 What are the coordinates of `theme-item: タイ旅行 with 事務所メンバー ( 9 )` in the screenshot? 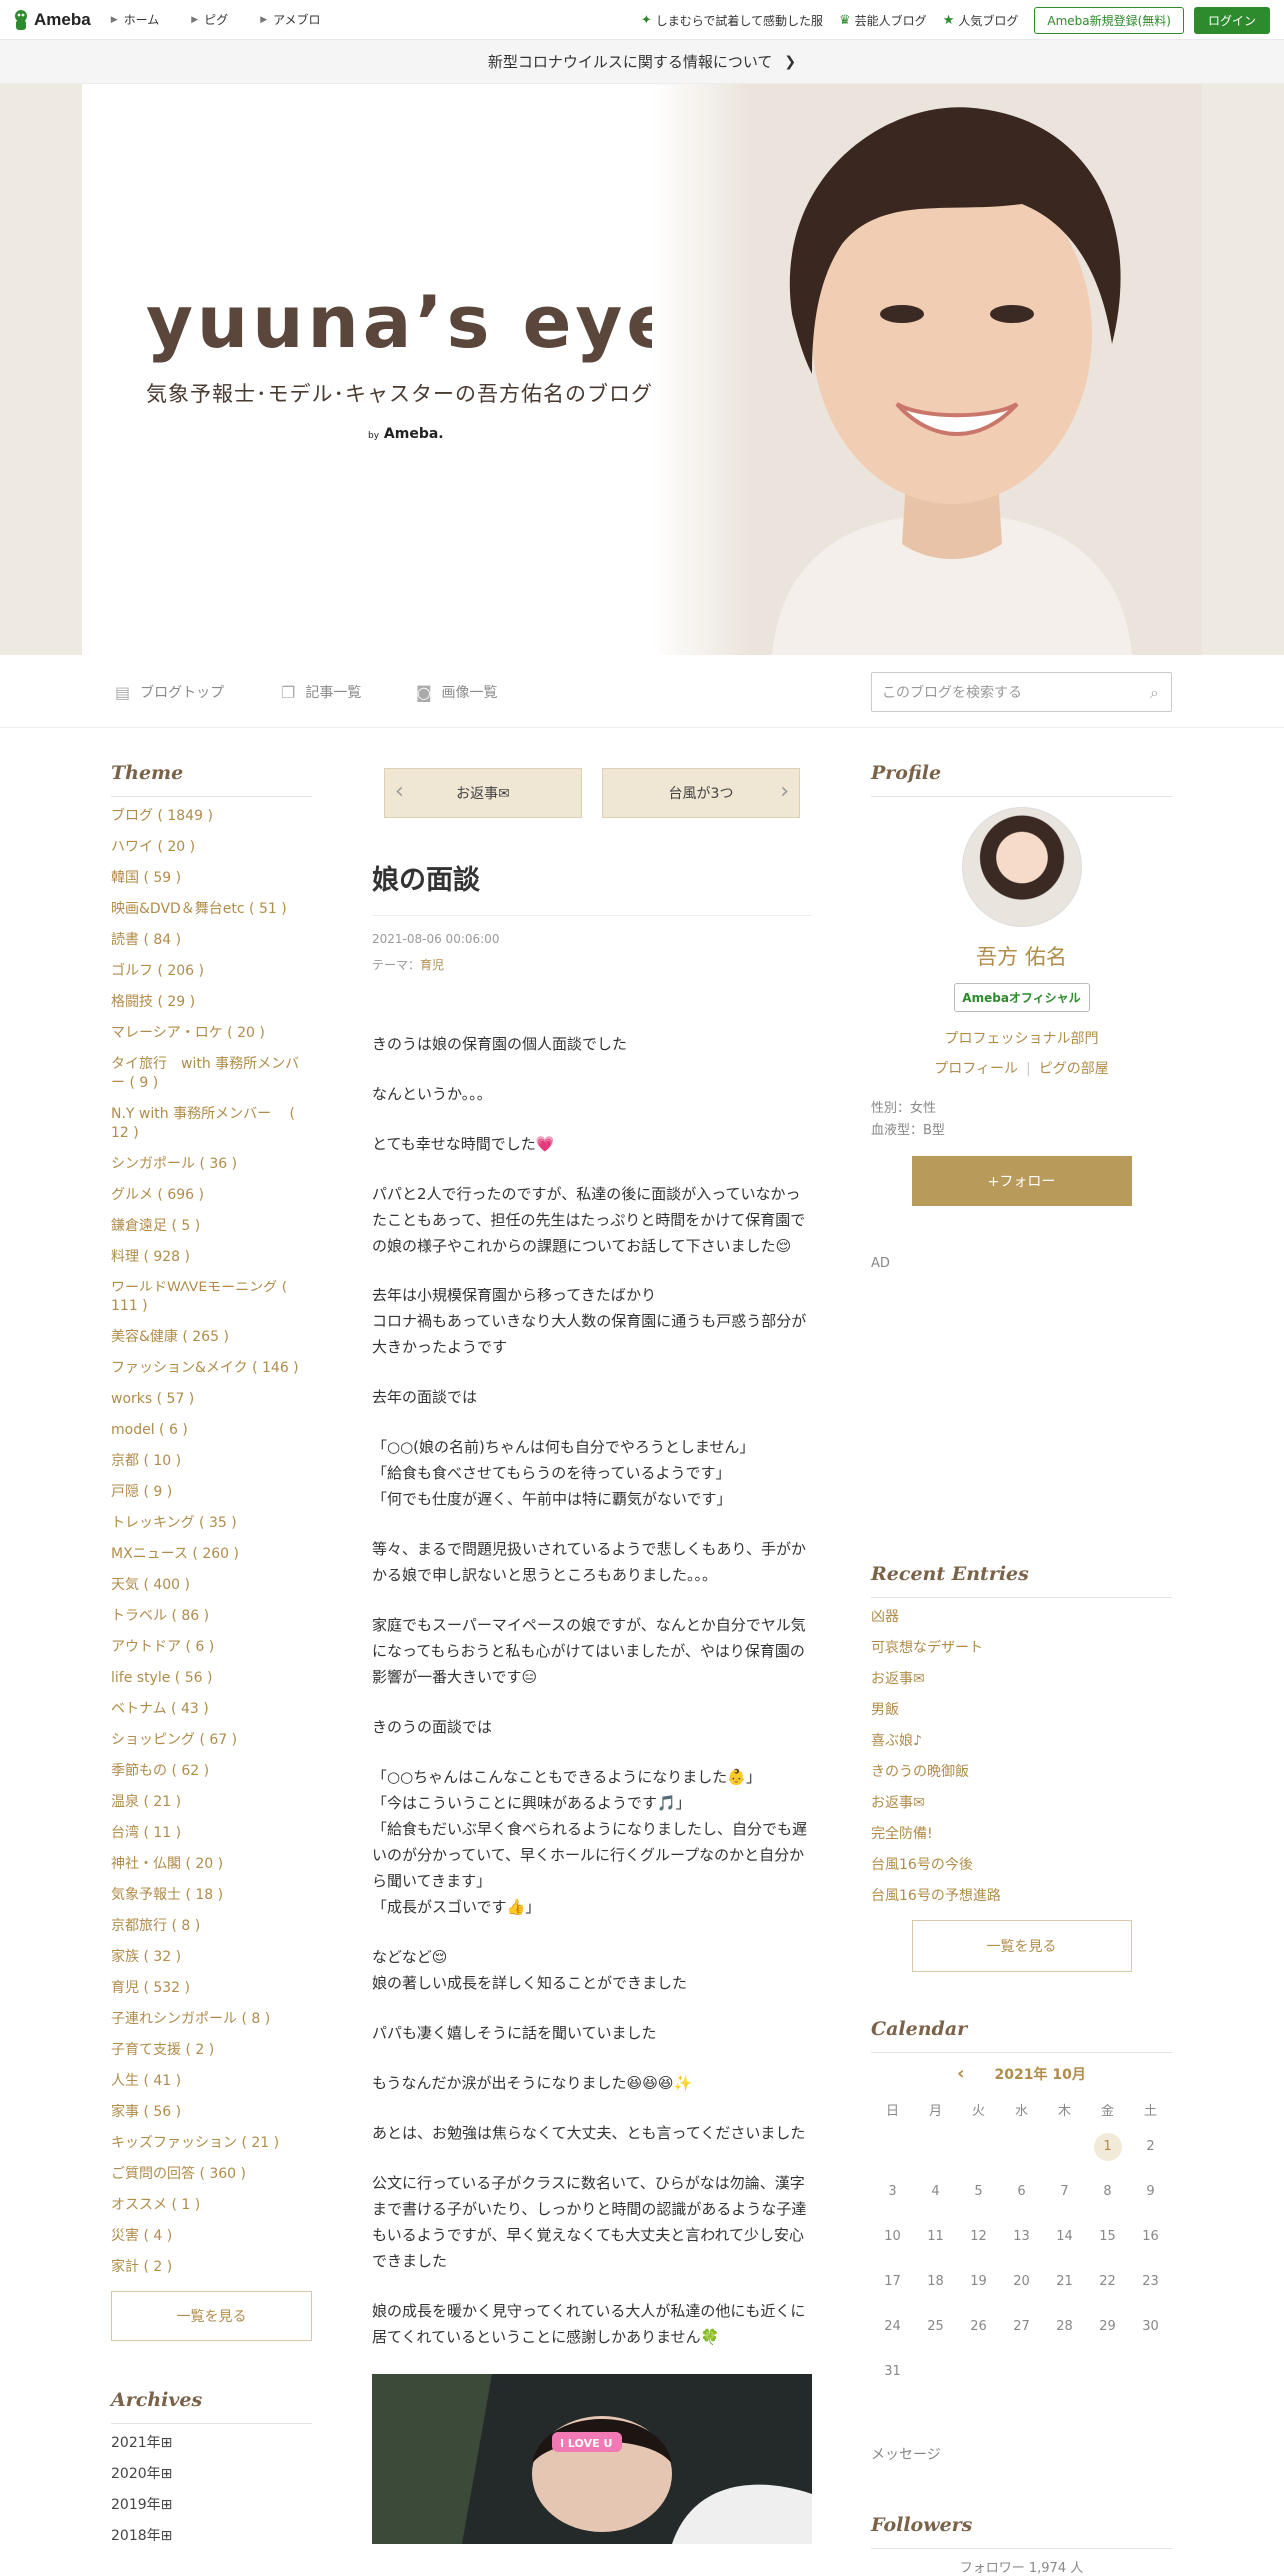 It's located at (211, 1074).